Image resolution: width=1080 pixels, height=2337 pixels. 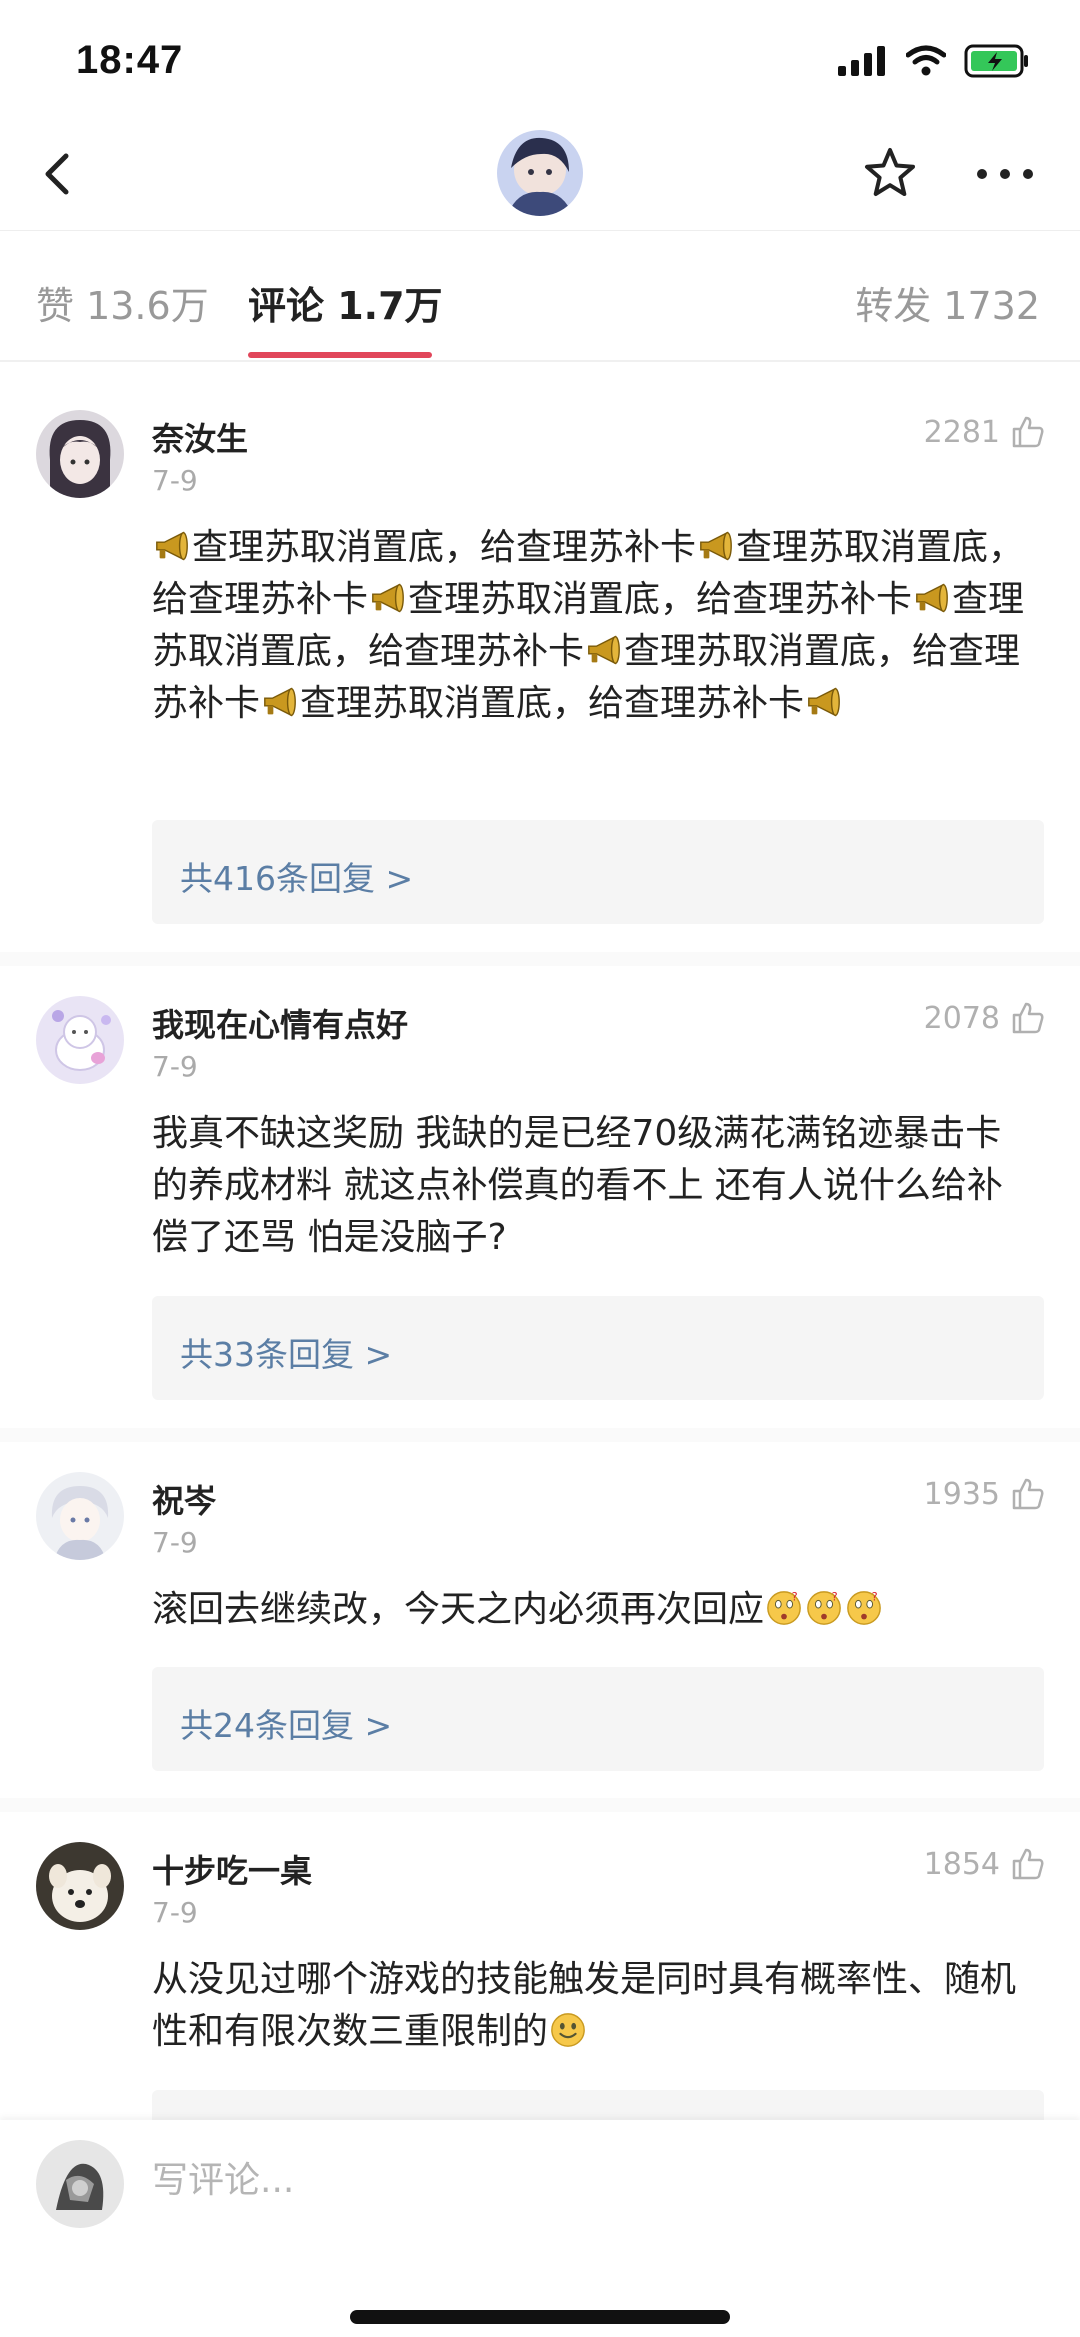 What do you see at coordinates (926, 60) in the screenshot?
I see `wifi-icon` at bounding box center [926, 60].